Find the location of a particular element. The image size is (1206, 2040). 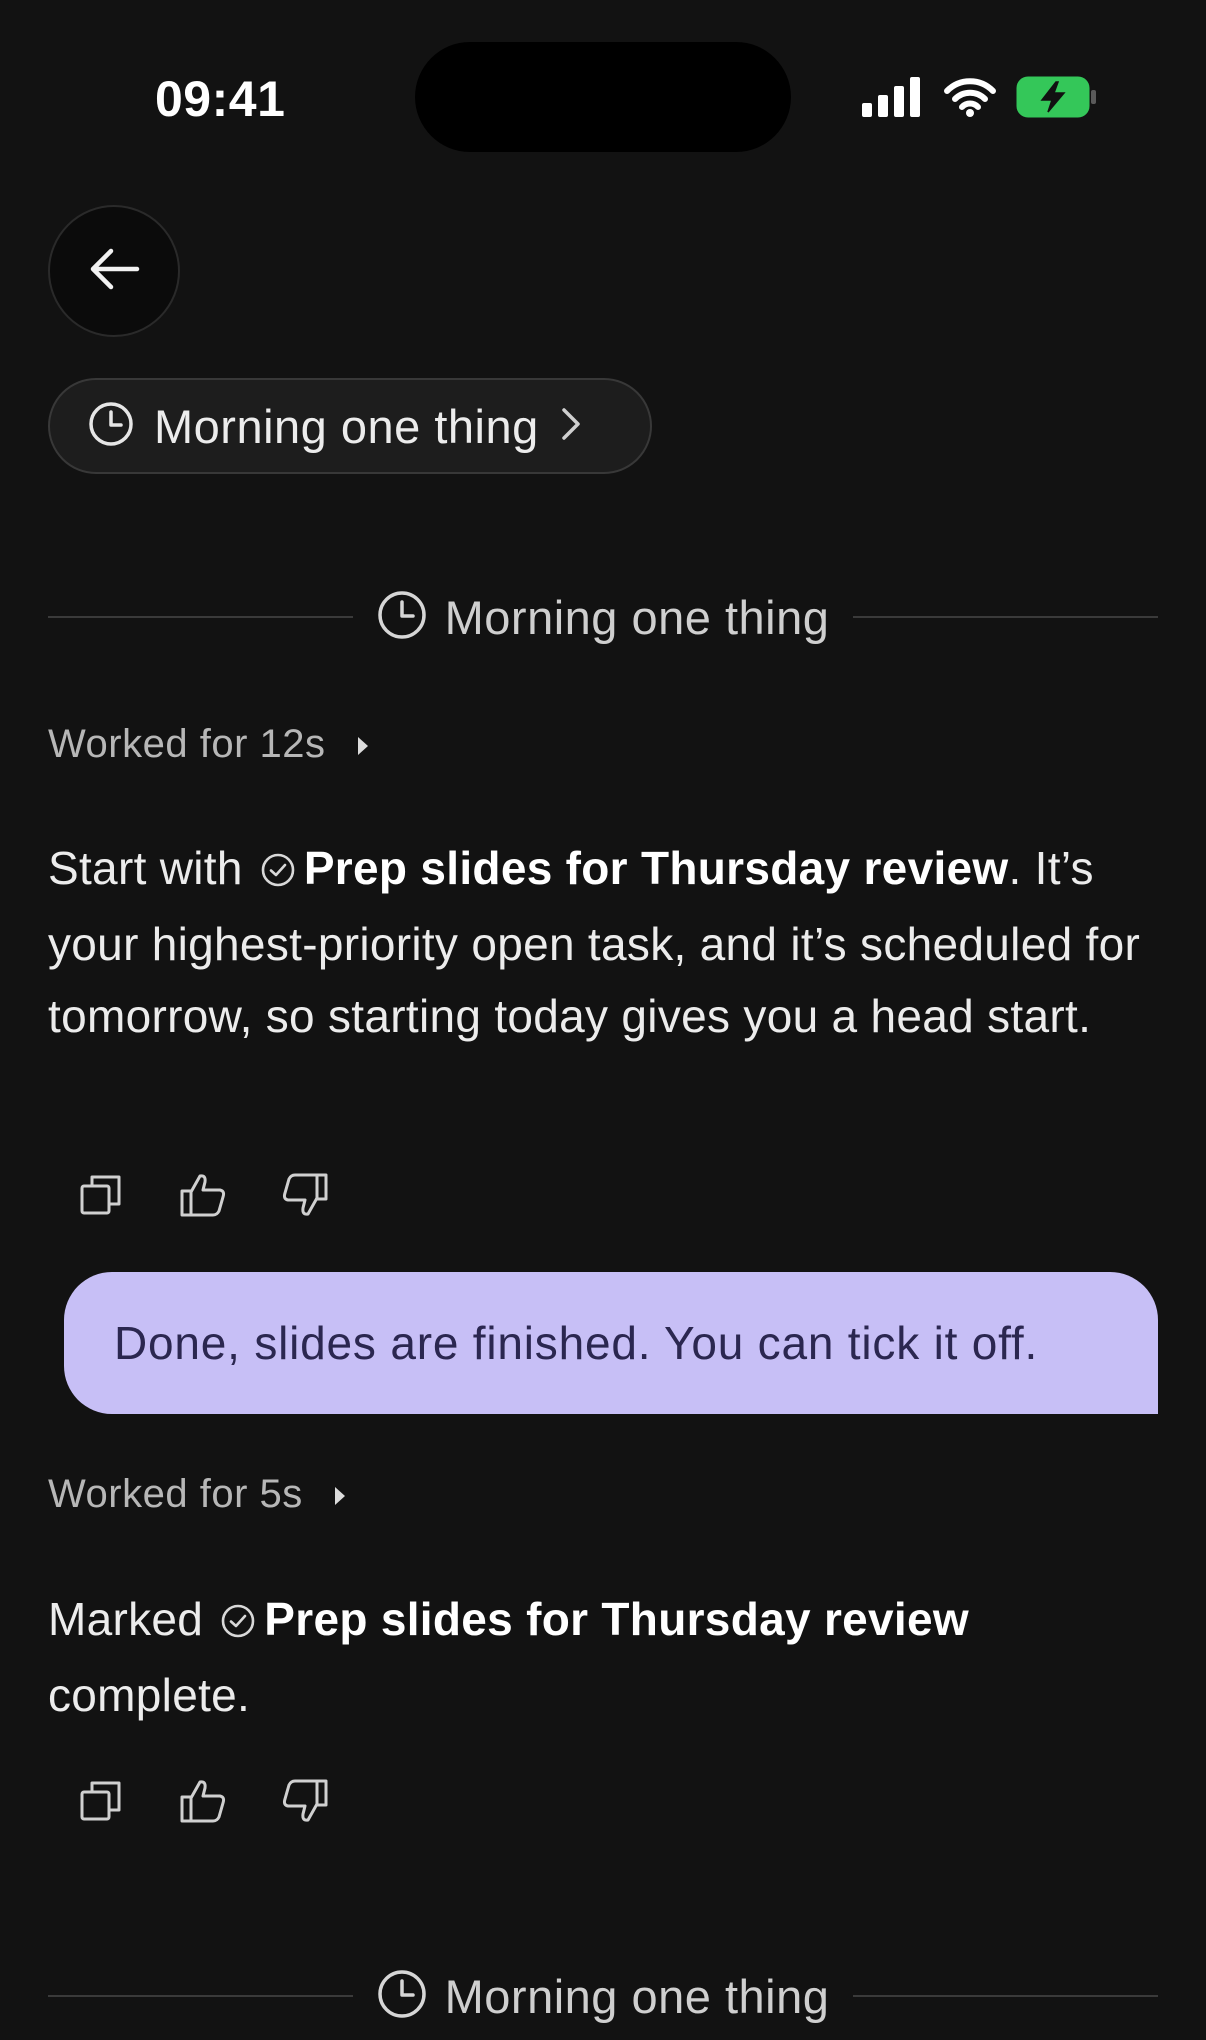

worked-for-label: Worked for 12s is located at coordinates (187, 744).